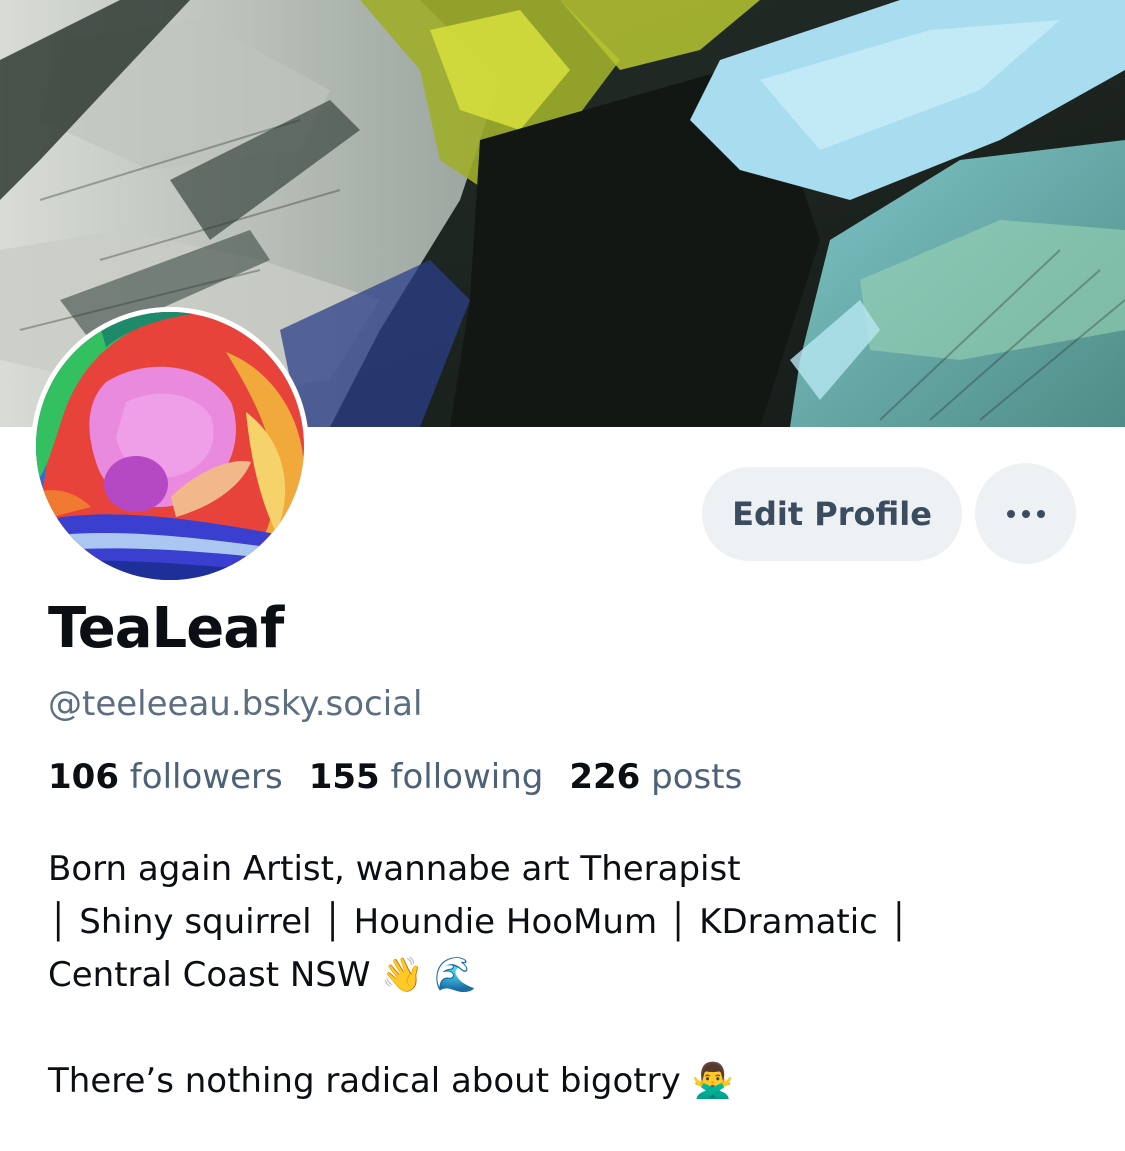 This screenshot has height=1151, width=1125. Describe the element at coordinates (832, 514) in the screenshot. I see `edit-profile-button: Edit Profile` at that location.